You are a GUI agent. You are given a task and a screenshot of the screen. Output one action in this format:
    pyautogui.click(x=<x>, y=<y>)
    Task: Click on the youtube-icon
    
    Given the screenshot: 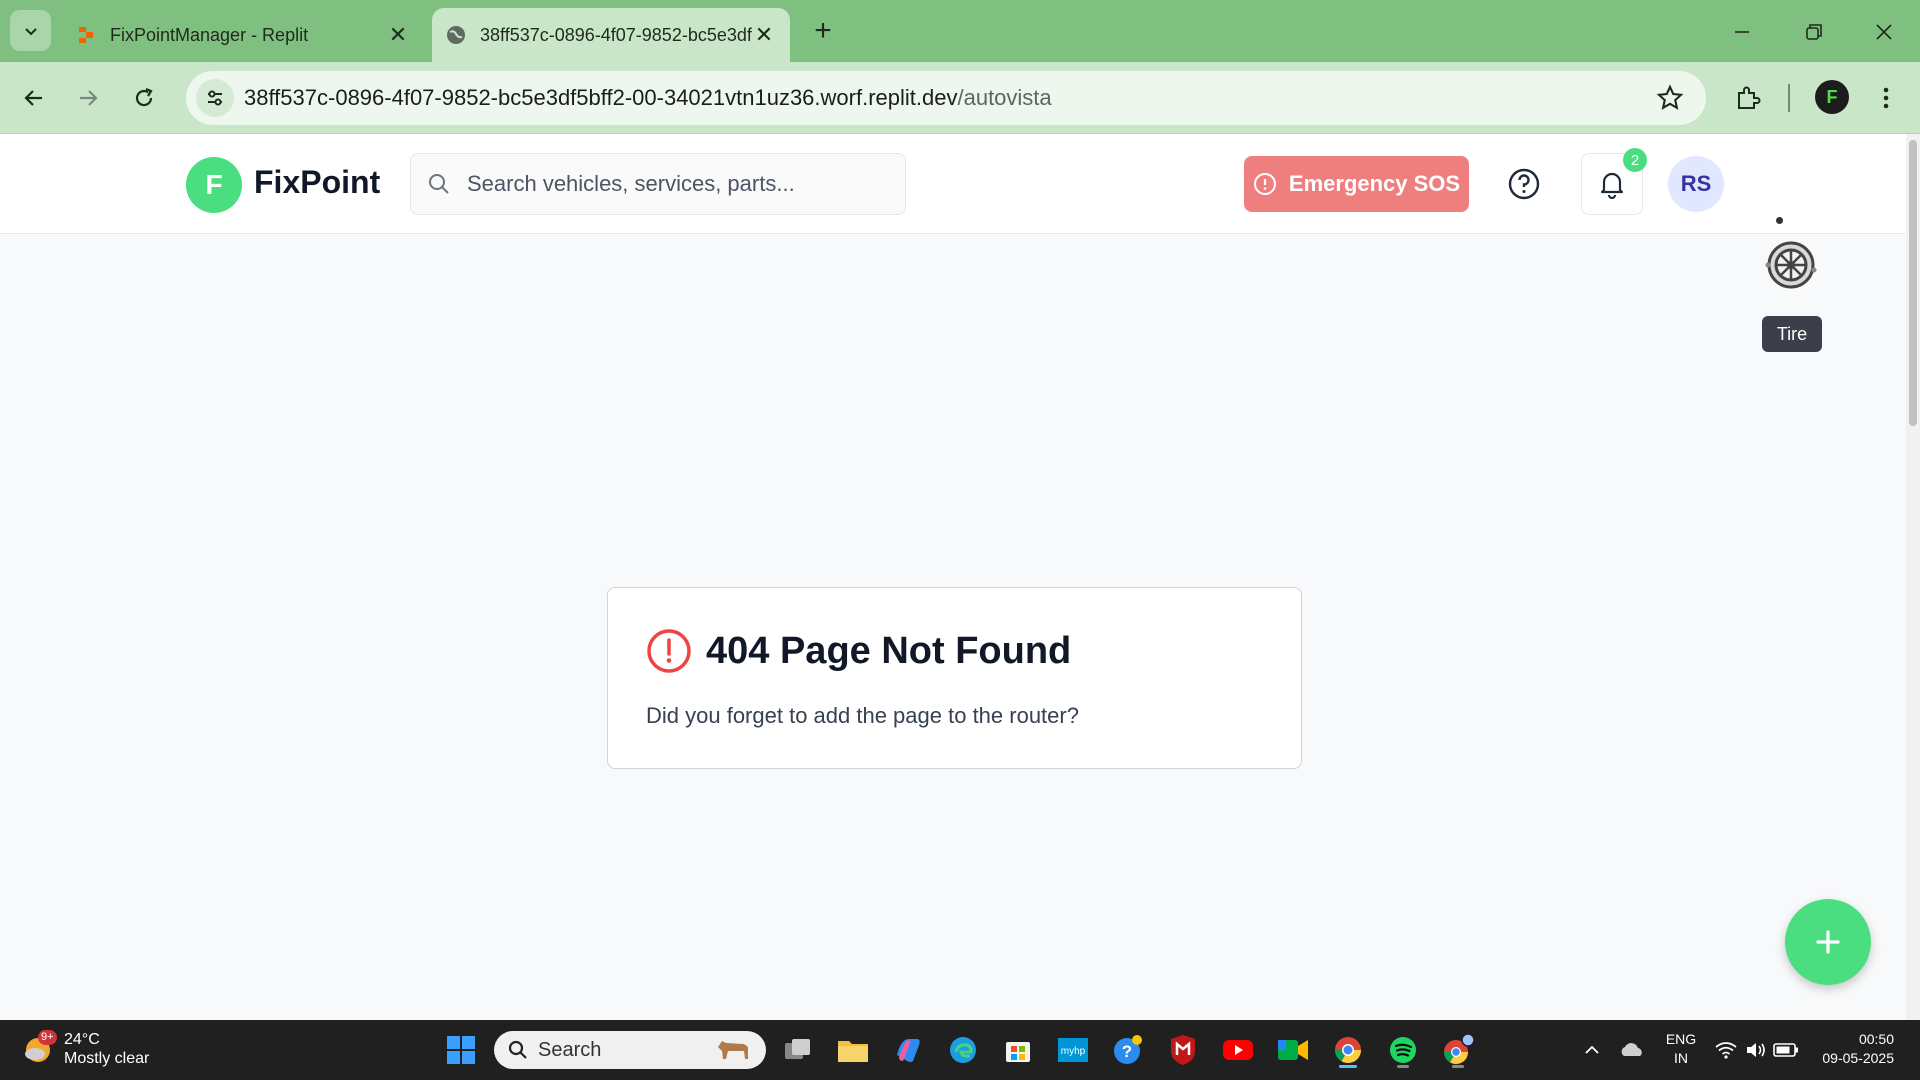 What is the action you would take?
    pyautogui.click(x=1238, y=1050)
    